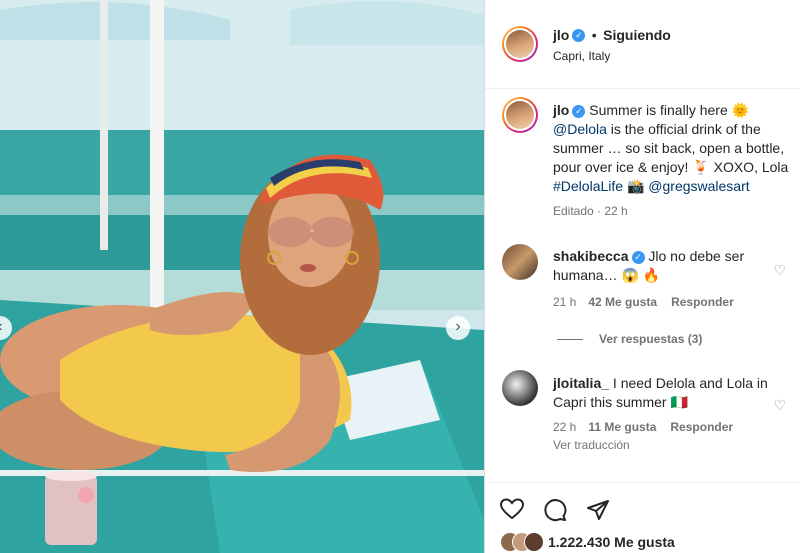  Describe the element at coordinates (637, 35) in the screenshot. I see `following-button: Siguiendo` at that location.